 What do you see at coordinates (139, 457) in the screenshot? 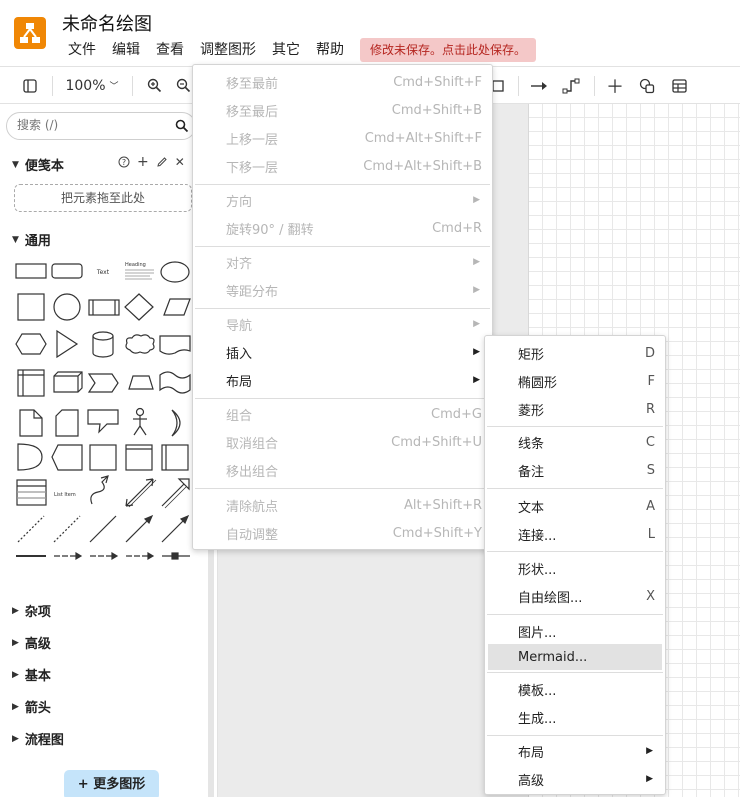
I see `shape-container` at bounding box center [139, 457].